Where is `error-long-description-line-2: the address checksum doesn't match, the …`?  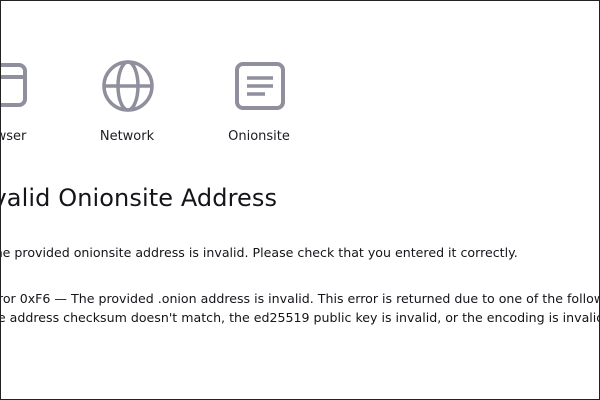
error-long-description-line-2: the address checksum doesn't match, the … is located at coordinates (300, 317).